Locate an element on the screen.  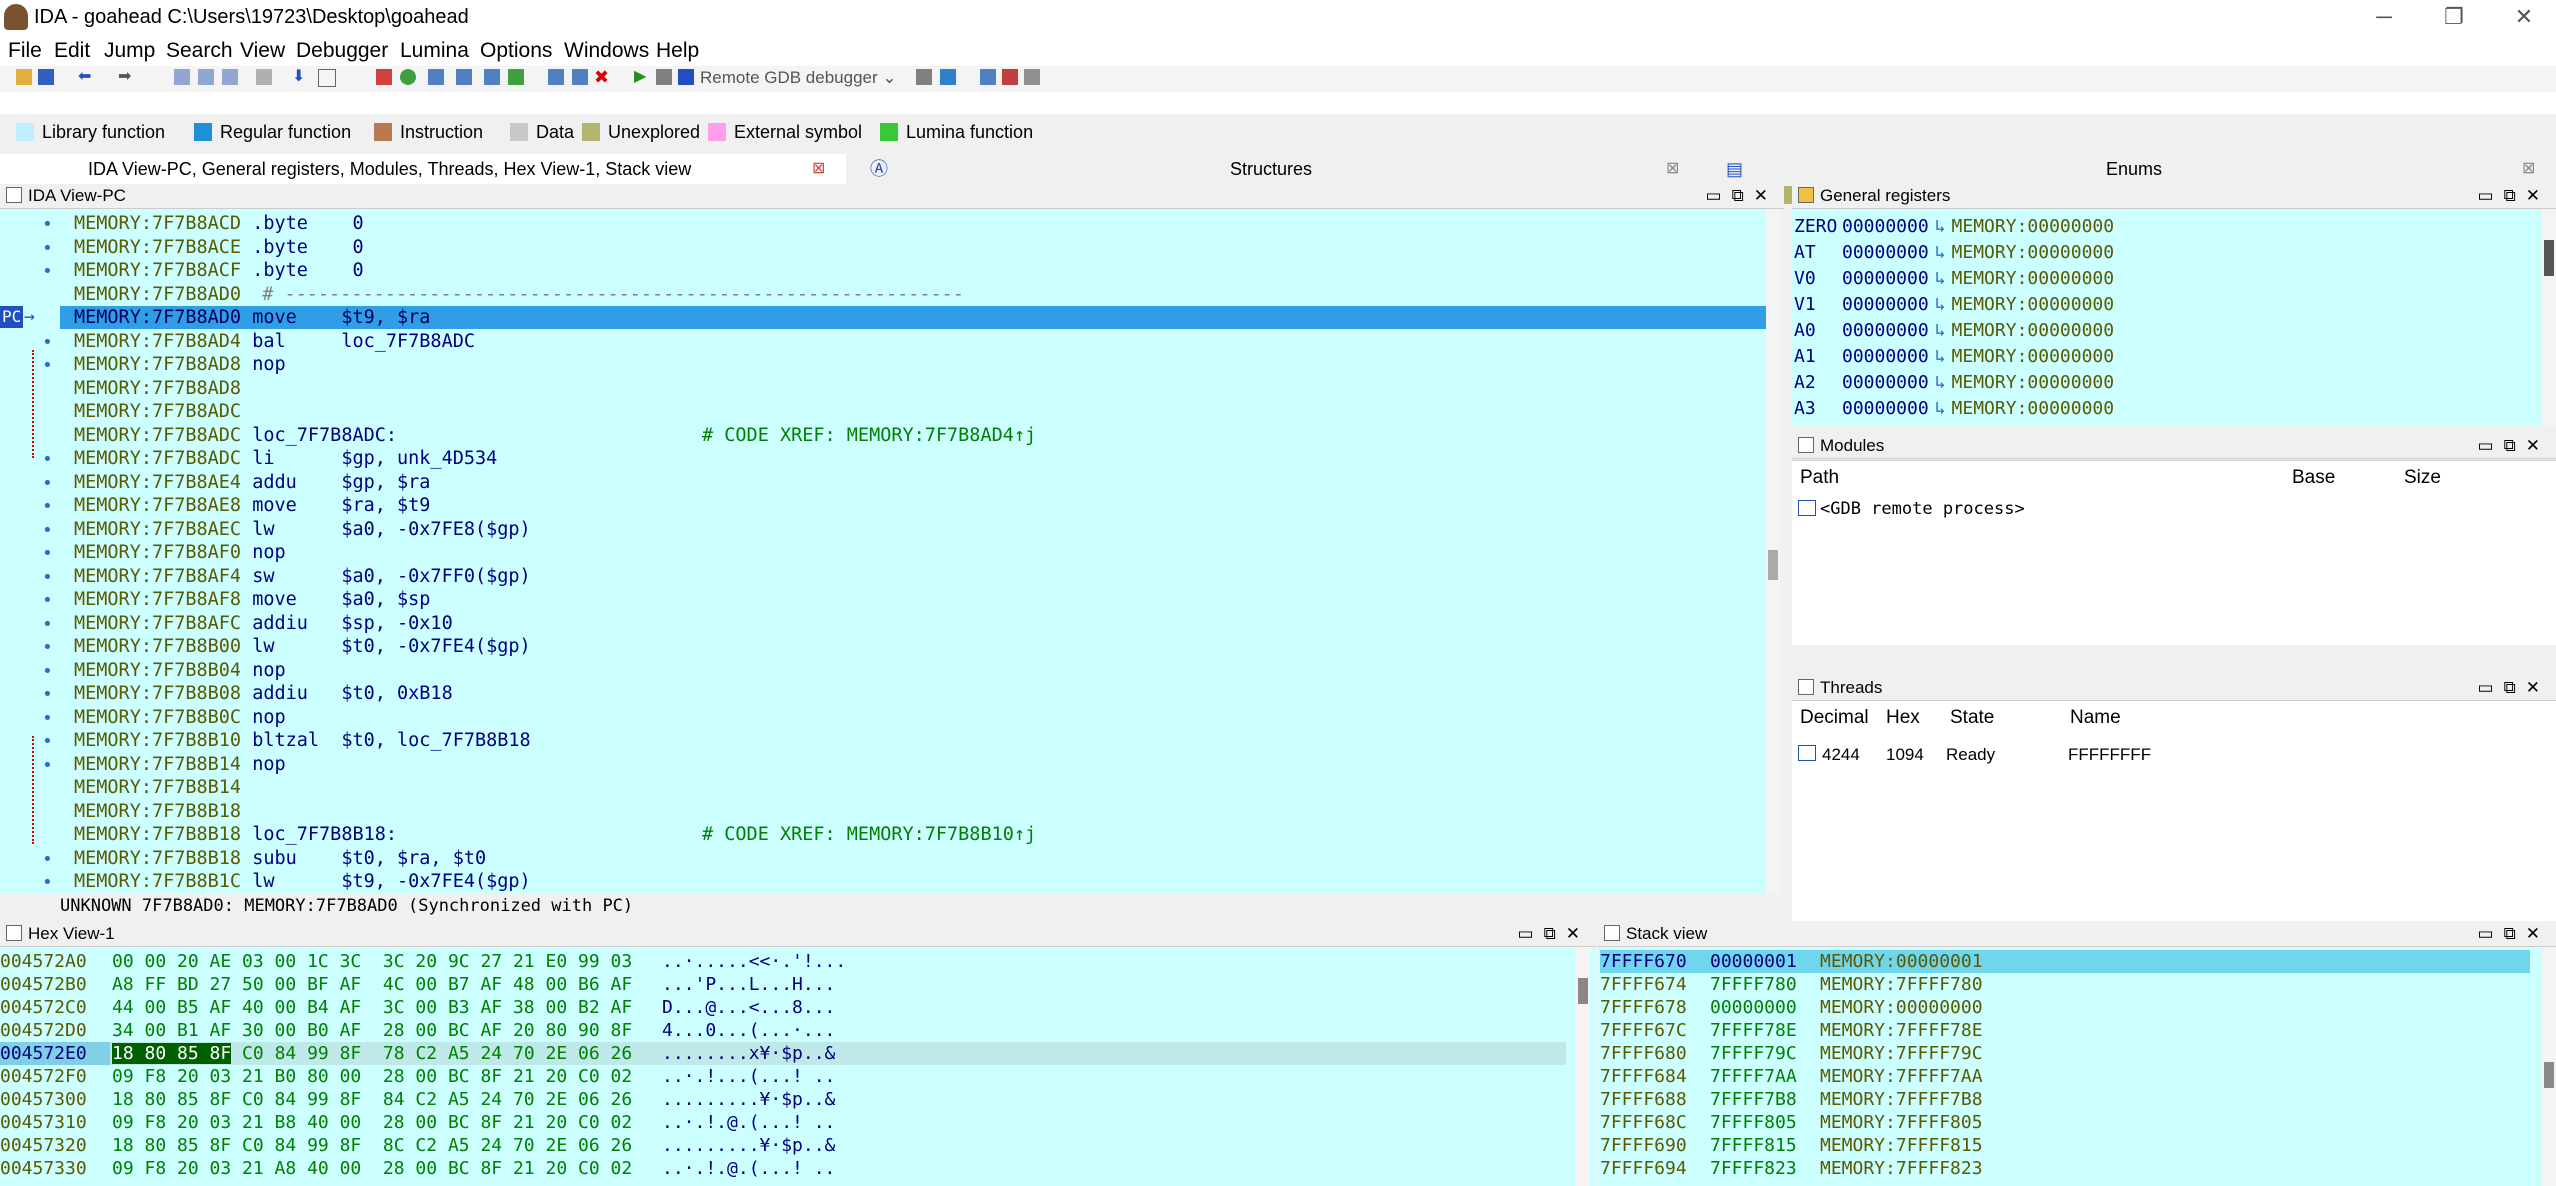
maximize-button: ❐ is located at coordinates (2454, 18).